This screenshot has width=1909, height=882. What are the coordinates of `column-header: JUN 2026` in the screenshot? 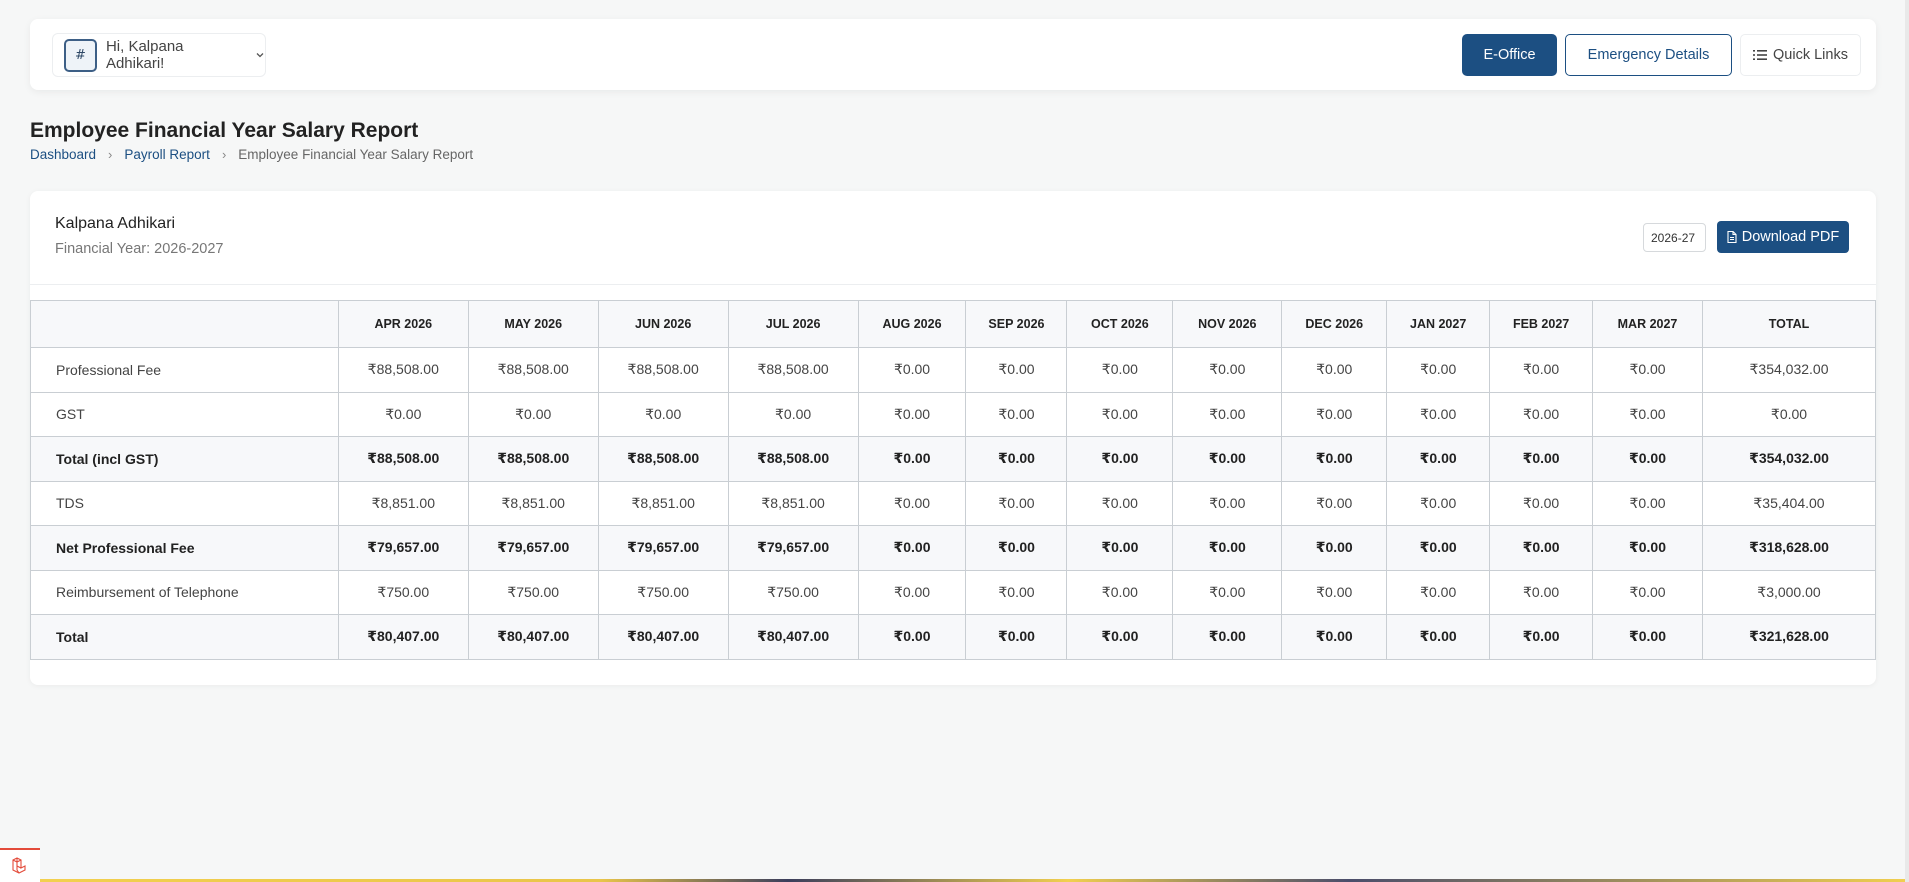 It's located at (663, 324).